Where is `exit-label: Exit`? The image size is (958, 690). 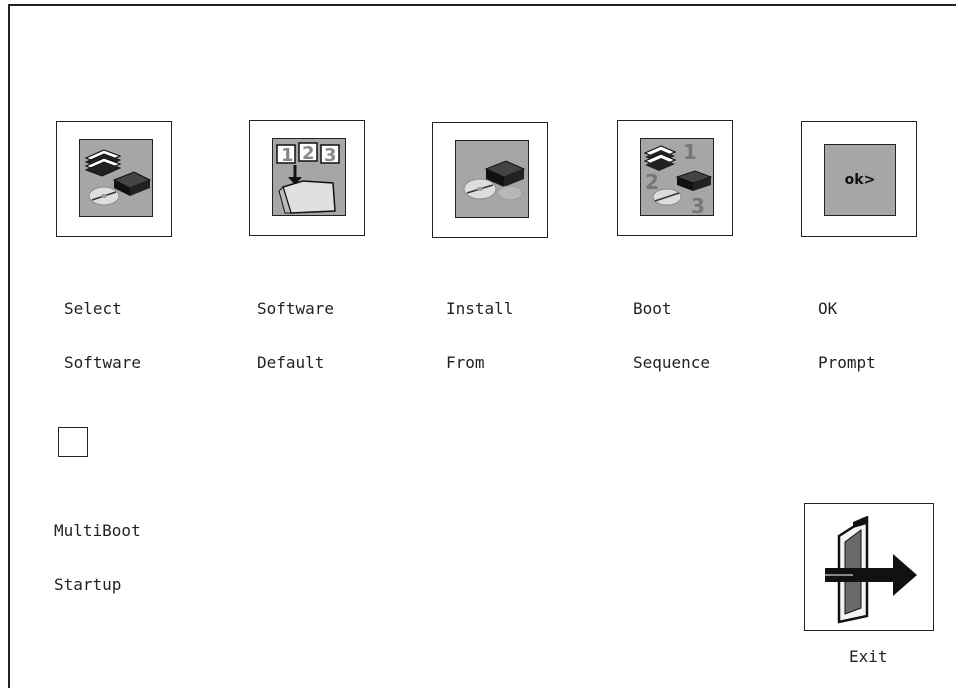 exit-label: Exit is located at coordinates (868, 656).